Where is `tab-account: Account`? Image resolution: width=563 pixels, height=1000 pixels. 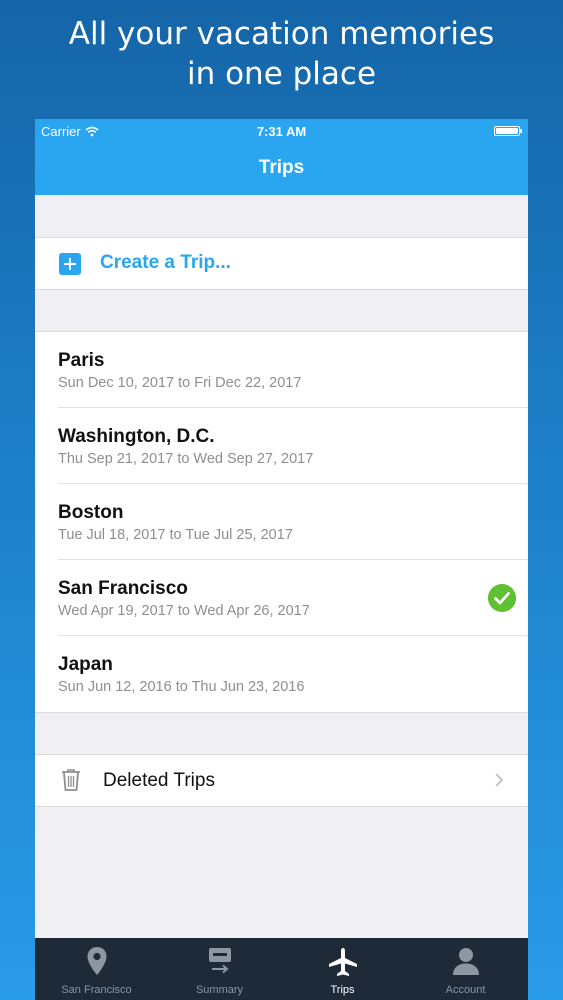 tab-account: Account is located at coordinates (465, 969).